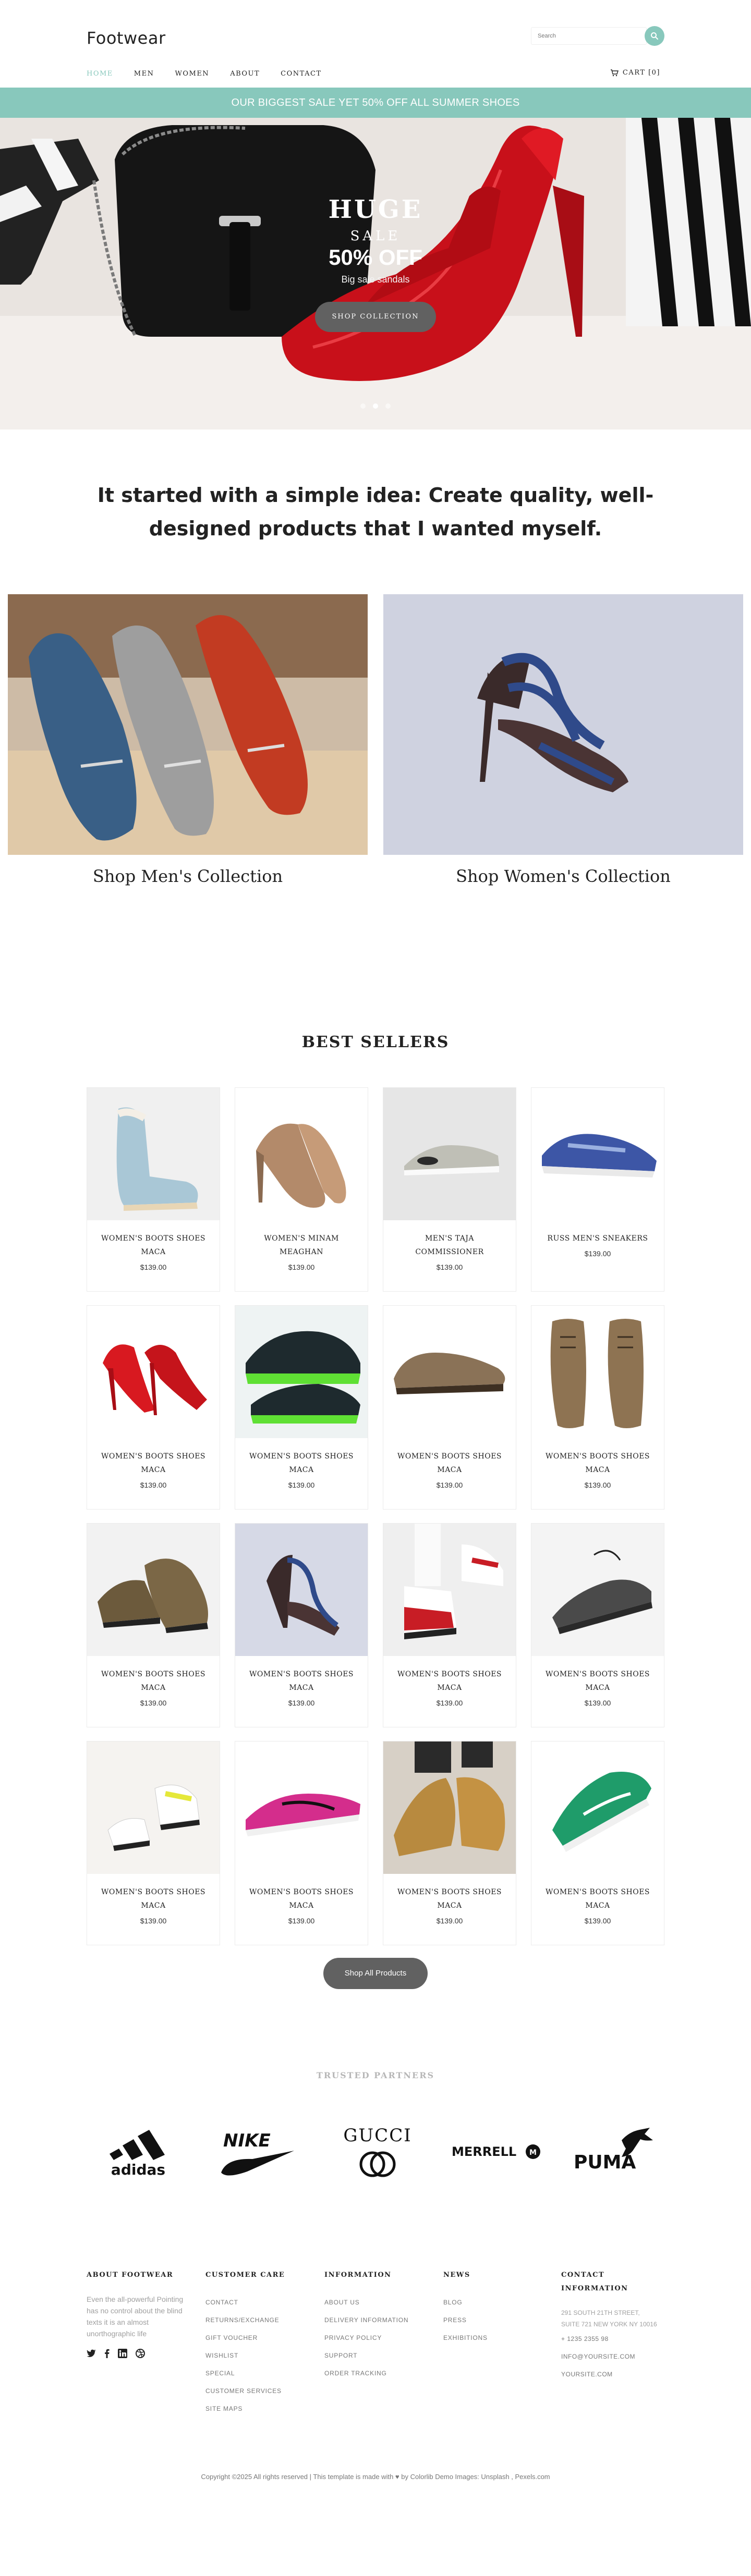 The height and width of the screenshot is (2576, 751). I want to click on footer-link-about-us: About us, so click(377, 2302).